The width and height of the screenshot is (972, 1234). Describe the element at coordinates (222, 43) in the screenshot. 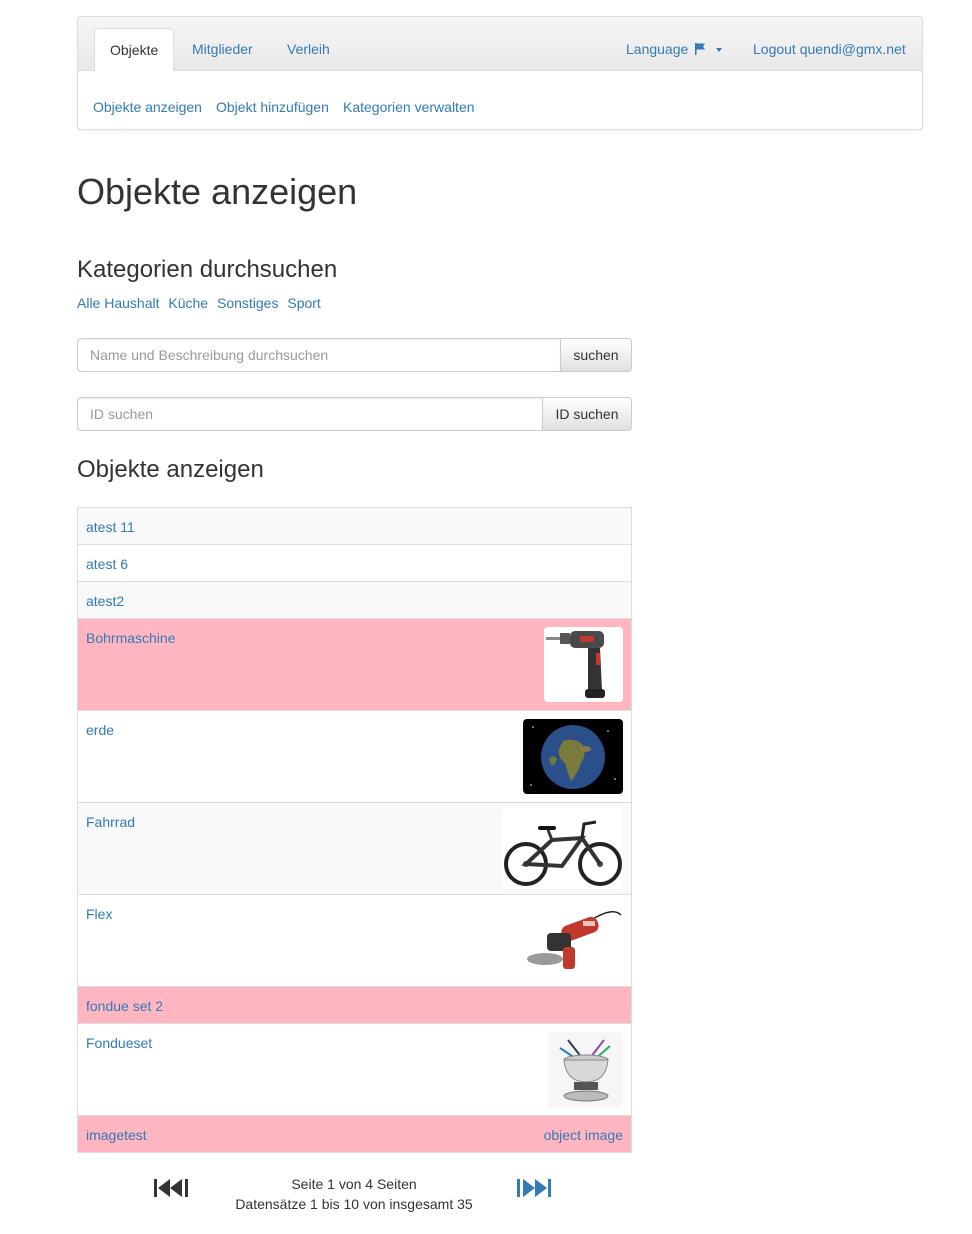

I see `tab-mitglieder: Mitglieder` at that location.